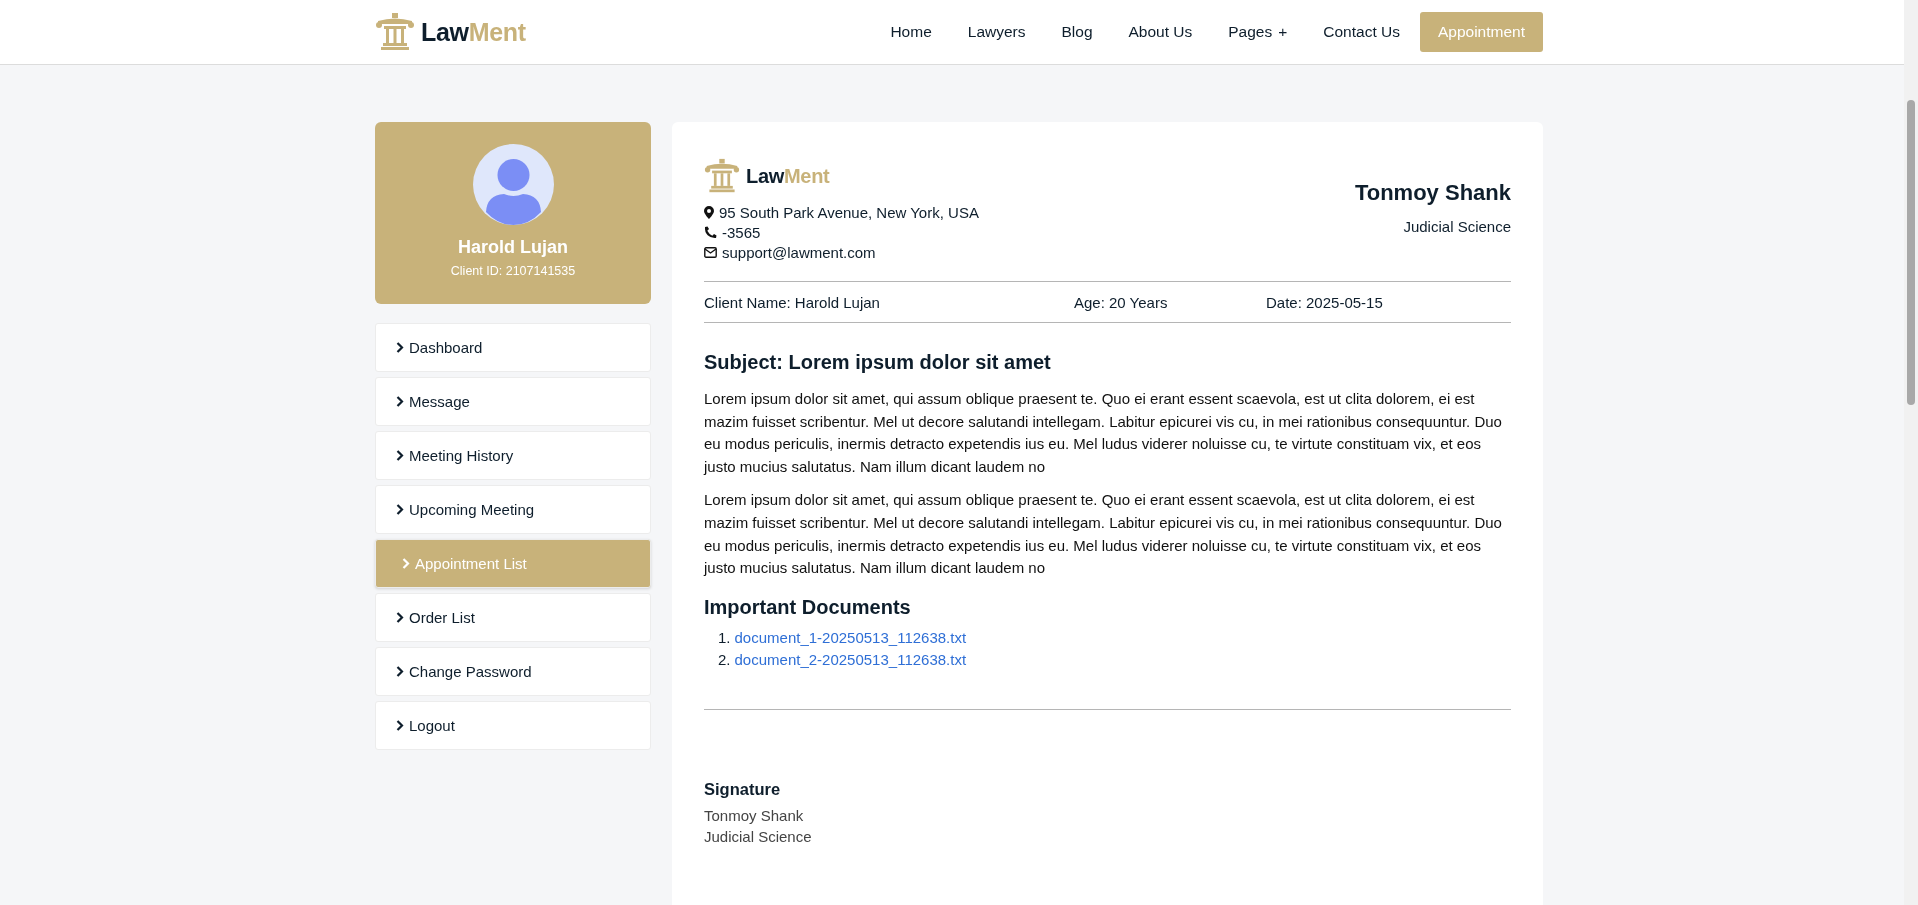 Image resolution: width=1918 pixels, height=905 pixels. What do you see at coordinates (878, 362) in the screenshot?
I see `subject-heading: Subject: Lorem ipsum dolor sit amet` at bounding box center [878, 362].